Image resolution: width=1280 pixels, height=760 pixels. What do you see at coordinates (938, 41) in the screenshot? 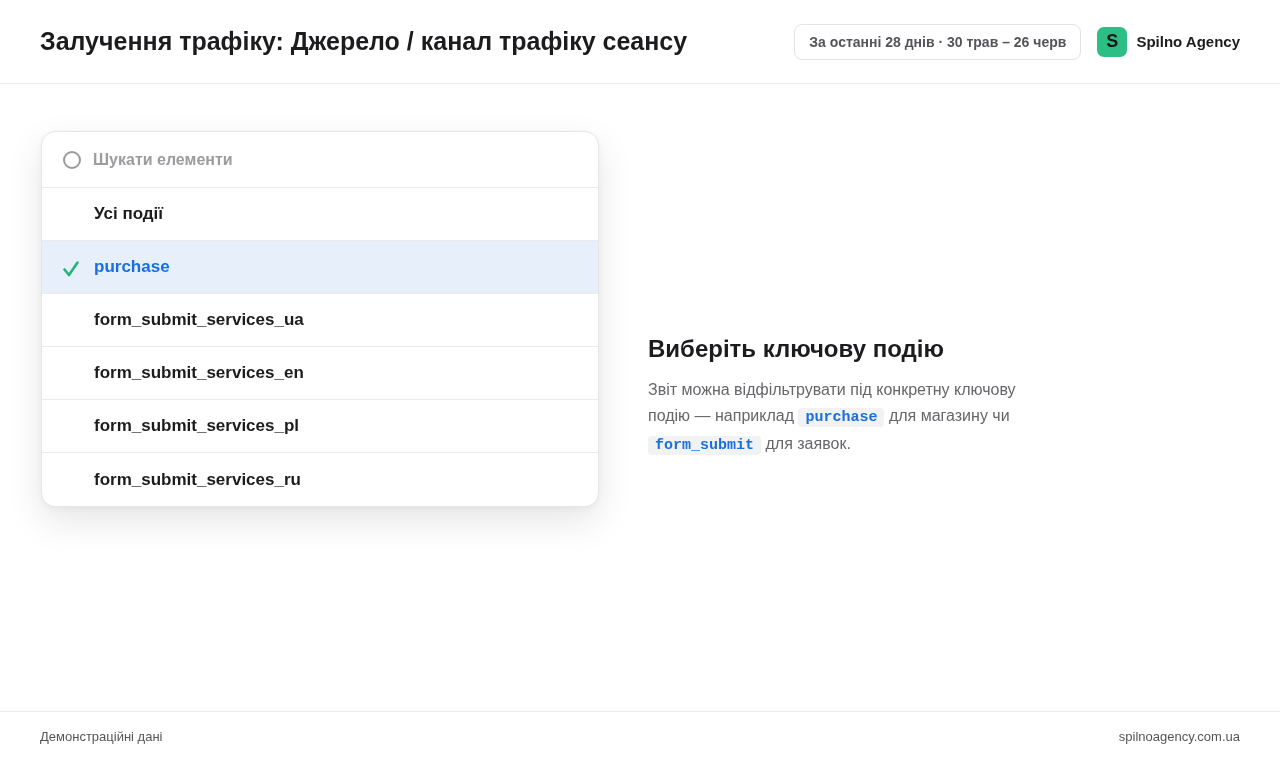
I see `date-range-button: За останні 28 днів · 30 трав – 26 черв` at bounding box center [938, 41].